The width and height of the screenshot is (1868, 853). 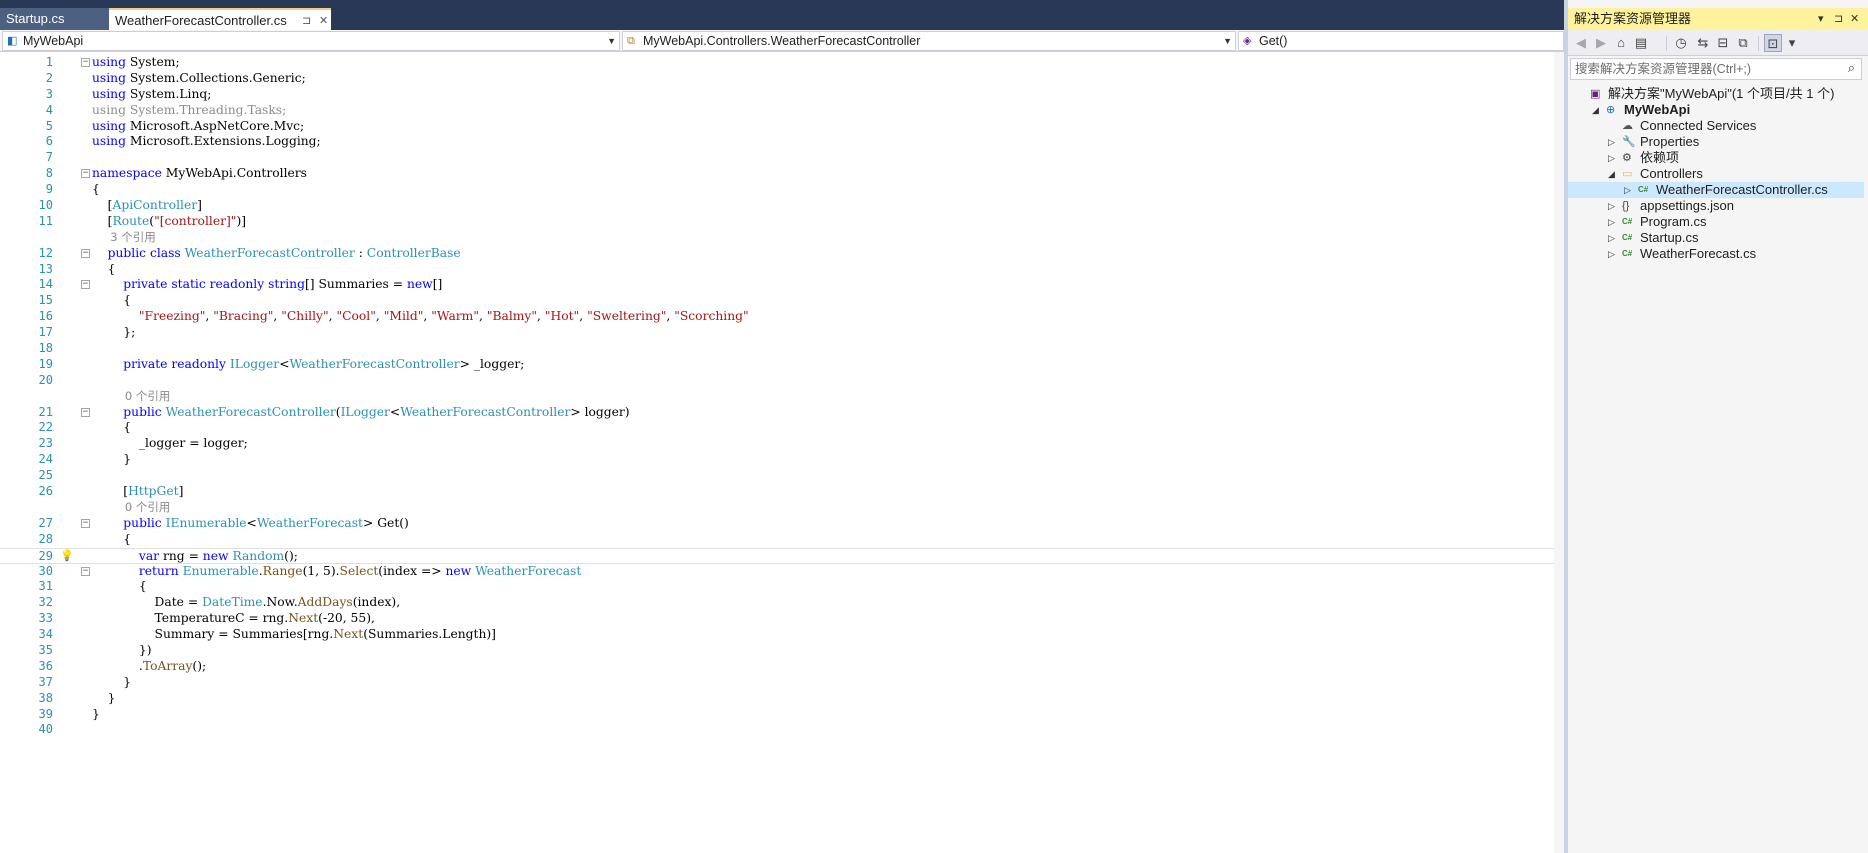 I want to click on tree-item: ▷ ⚙ 依赖项, so click(x=1716, y=158).